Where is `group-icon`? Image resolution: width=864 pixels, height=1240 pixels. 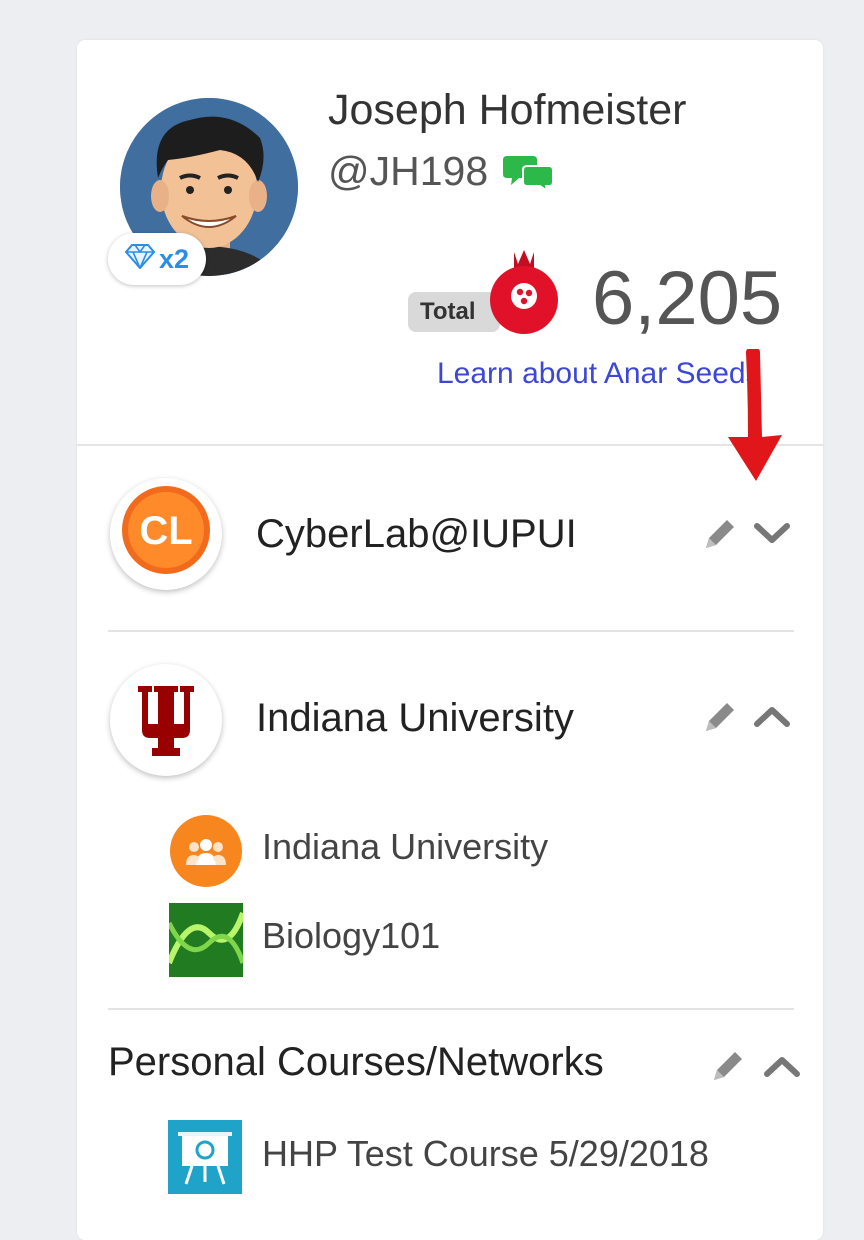 group-icon is located at coordinates (206, 853).